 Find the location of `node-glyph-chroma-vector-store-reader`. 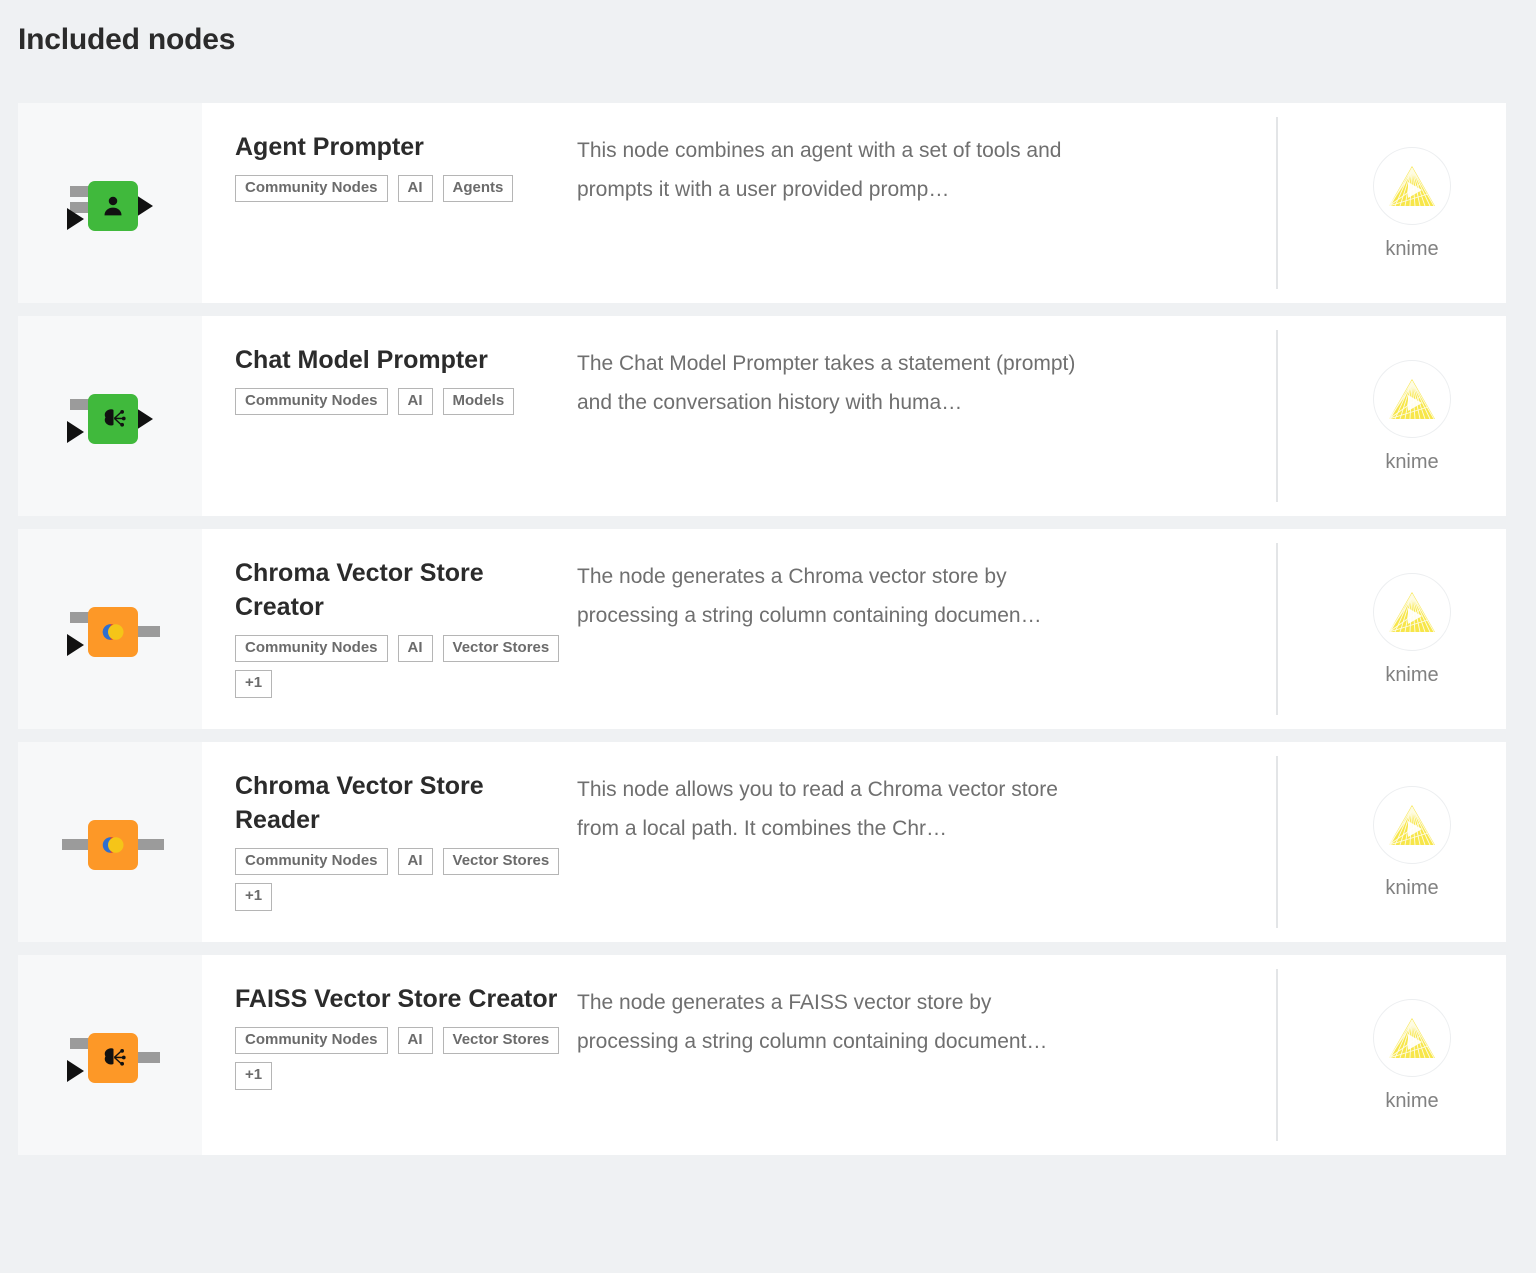

node-glyph-chroma-vector-store-reader is located at coordinates (113, 842).